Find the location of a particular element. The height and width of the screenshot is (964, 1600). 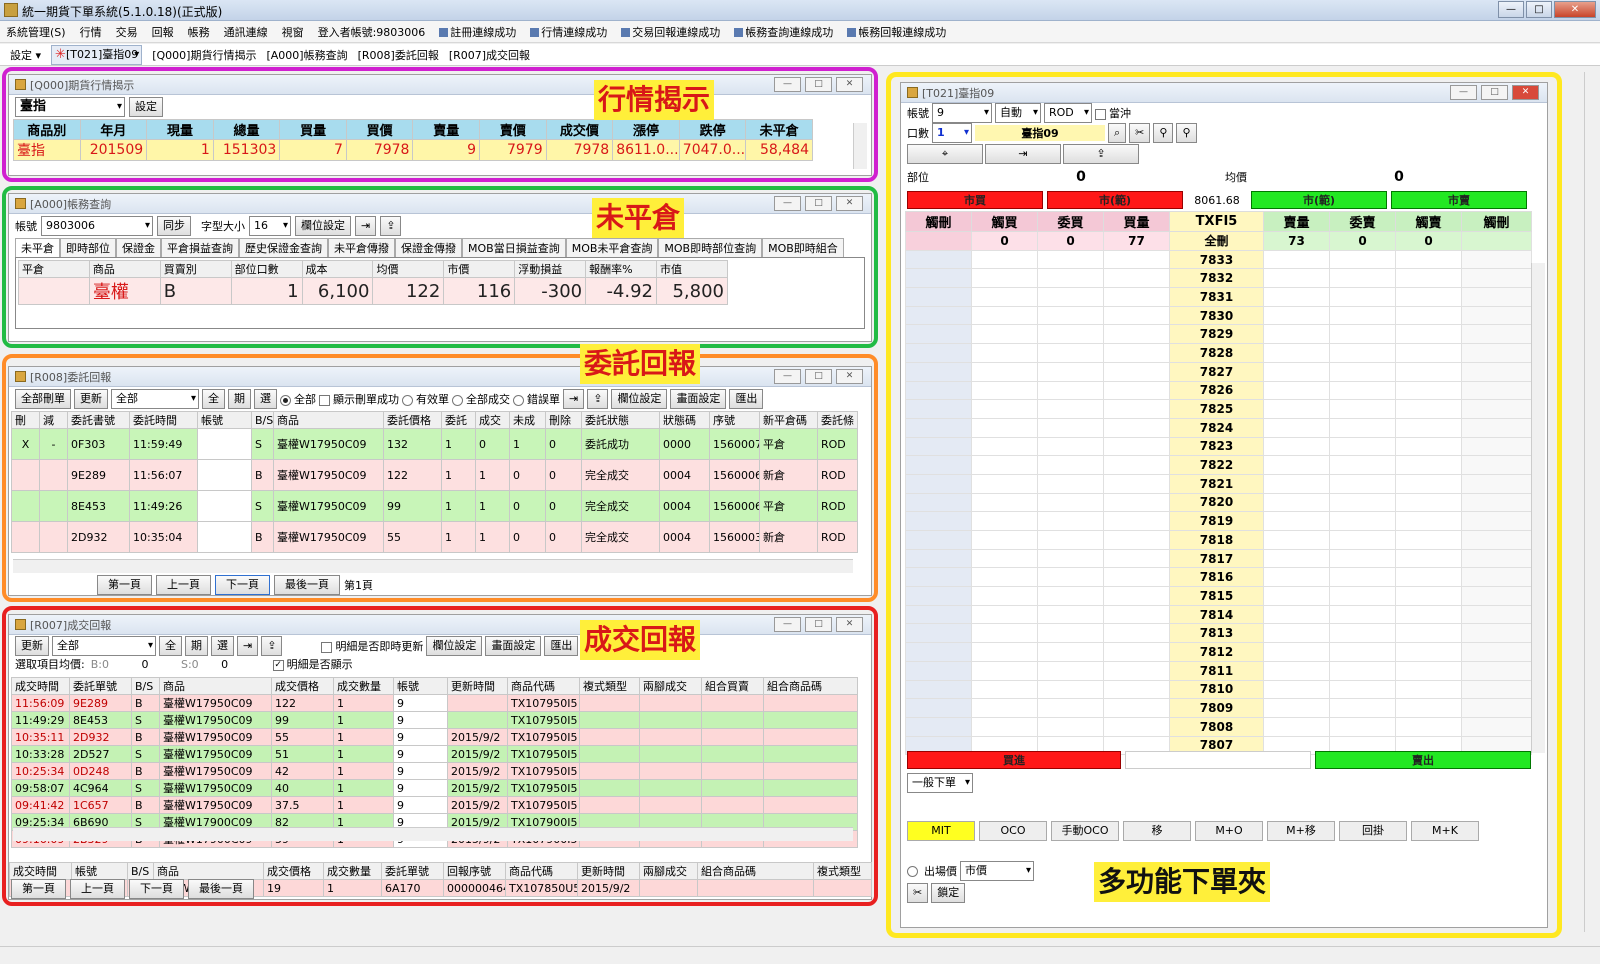

radio-icon is located at coordinates (912, 871).